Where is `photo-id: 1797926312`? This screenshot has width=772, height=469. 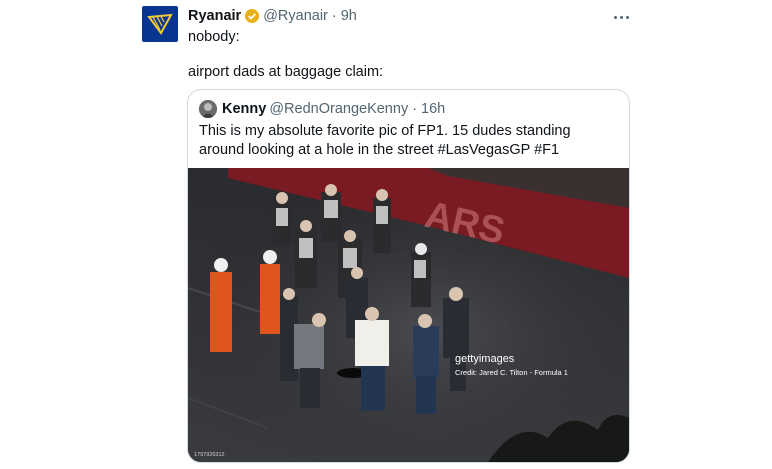 photo-id: 1797926312 is located at coordinates (209, 455).